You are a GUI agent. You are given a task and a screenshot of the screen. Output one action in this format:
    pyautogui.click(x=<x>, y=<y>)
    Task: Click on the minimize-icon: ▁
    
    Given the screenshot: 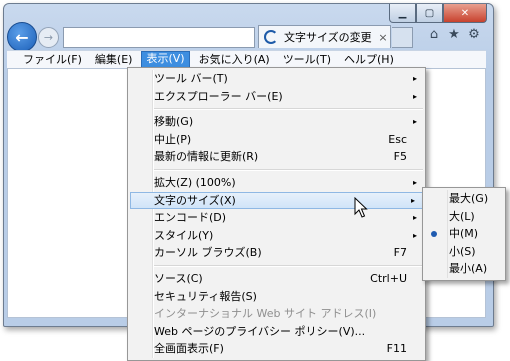 What is the action you would take?
    pyautogui.click(x=402, y=13)
    